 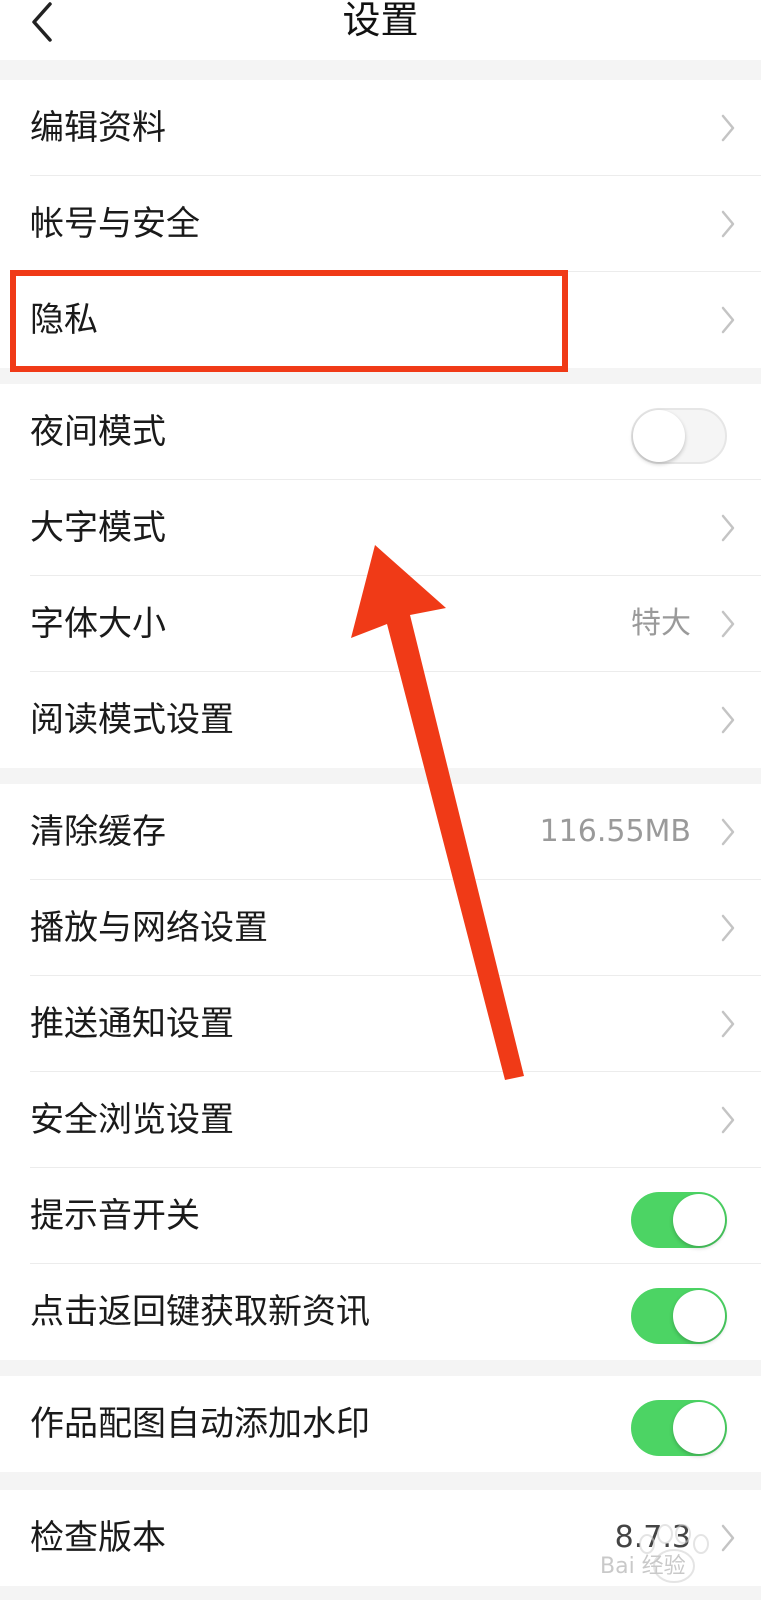 What do you see at coordinates (98, 432) in the screenshot?
I see `row-label: 夜间模式` at bounding box center [98, 432].